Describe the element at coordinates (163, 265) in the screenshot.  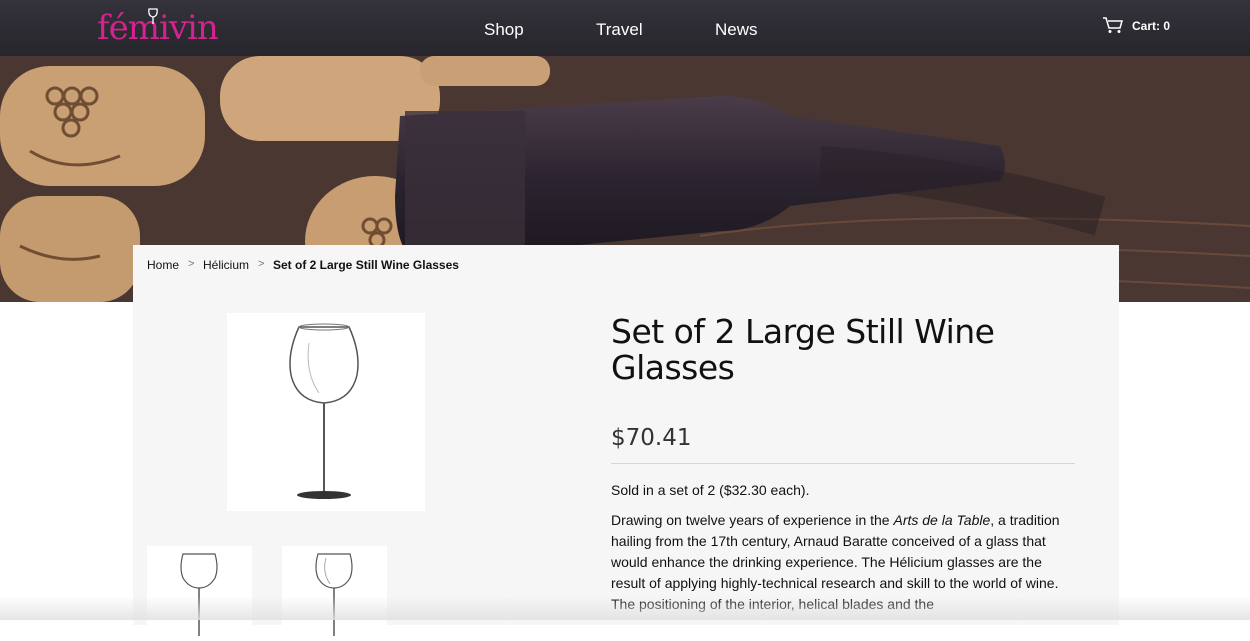
I see `breadcrumb-home: Home` at that location.